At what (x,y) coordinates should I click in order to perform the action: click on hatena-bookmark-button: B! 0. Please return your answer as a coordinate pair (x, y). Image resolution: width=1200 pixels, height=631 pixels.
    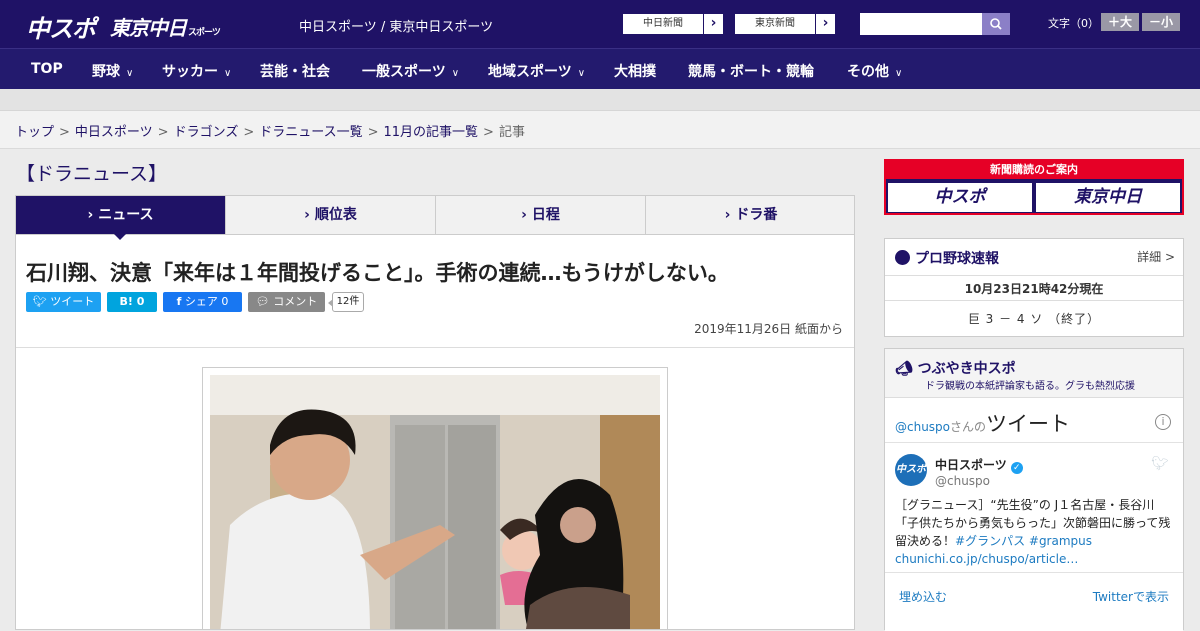
    Looking at the image, I should click on (132, 302).